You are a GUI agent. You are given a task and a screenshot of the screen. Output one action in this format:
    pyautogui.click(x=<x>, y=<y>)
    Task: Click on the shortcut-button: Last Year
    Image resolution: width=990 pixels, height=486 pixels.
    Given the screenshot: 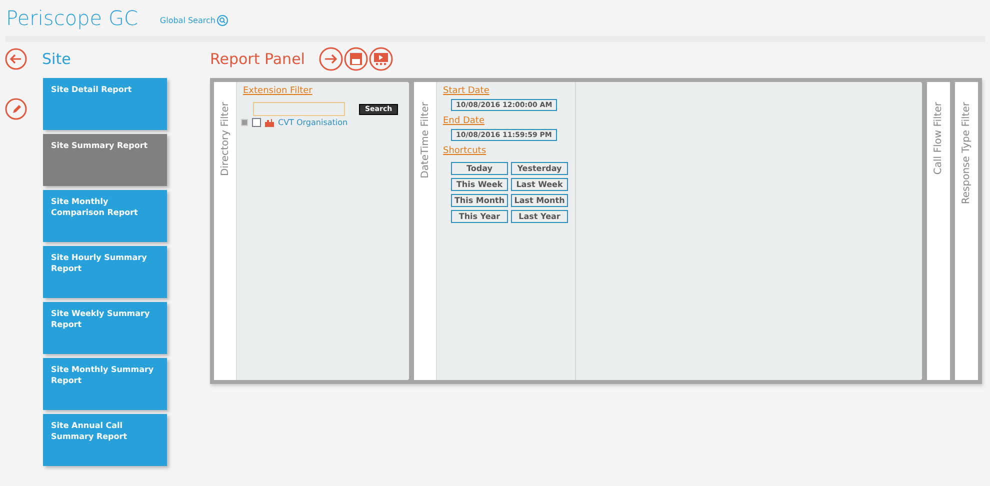 What is the action you would take?
    pyautogui.click(x=539, y=216)
    